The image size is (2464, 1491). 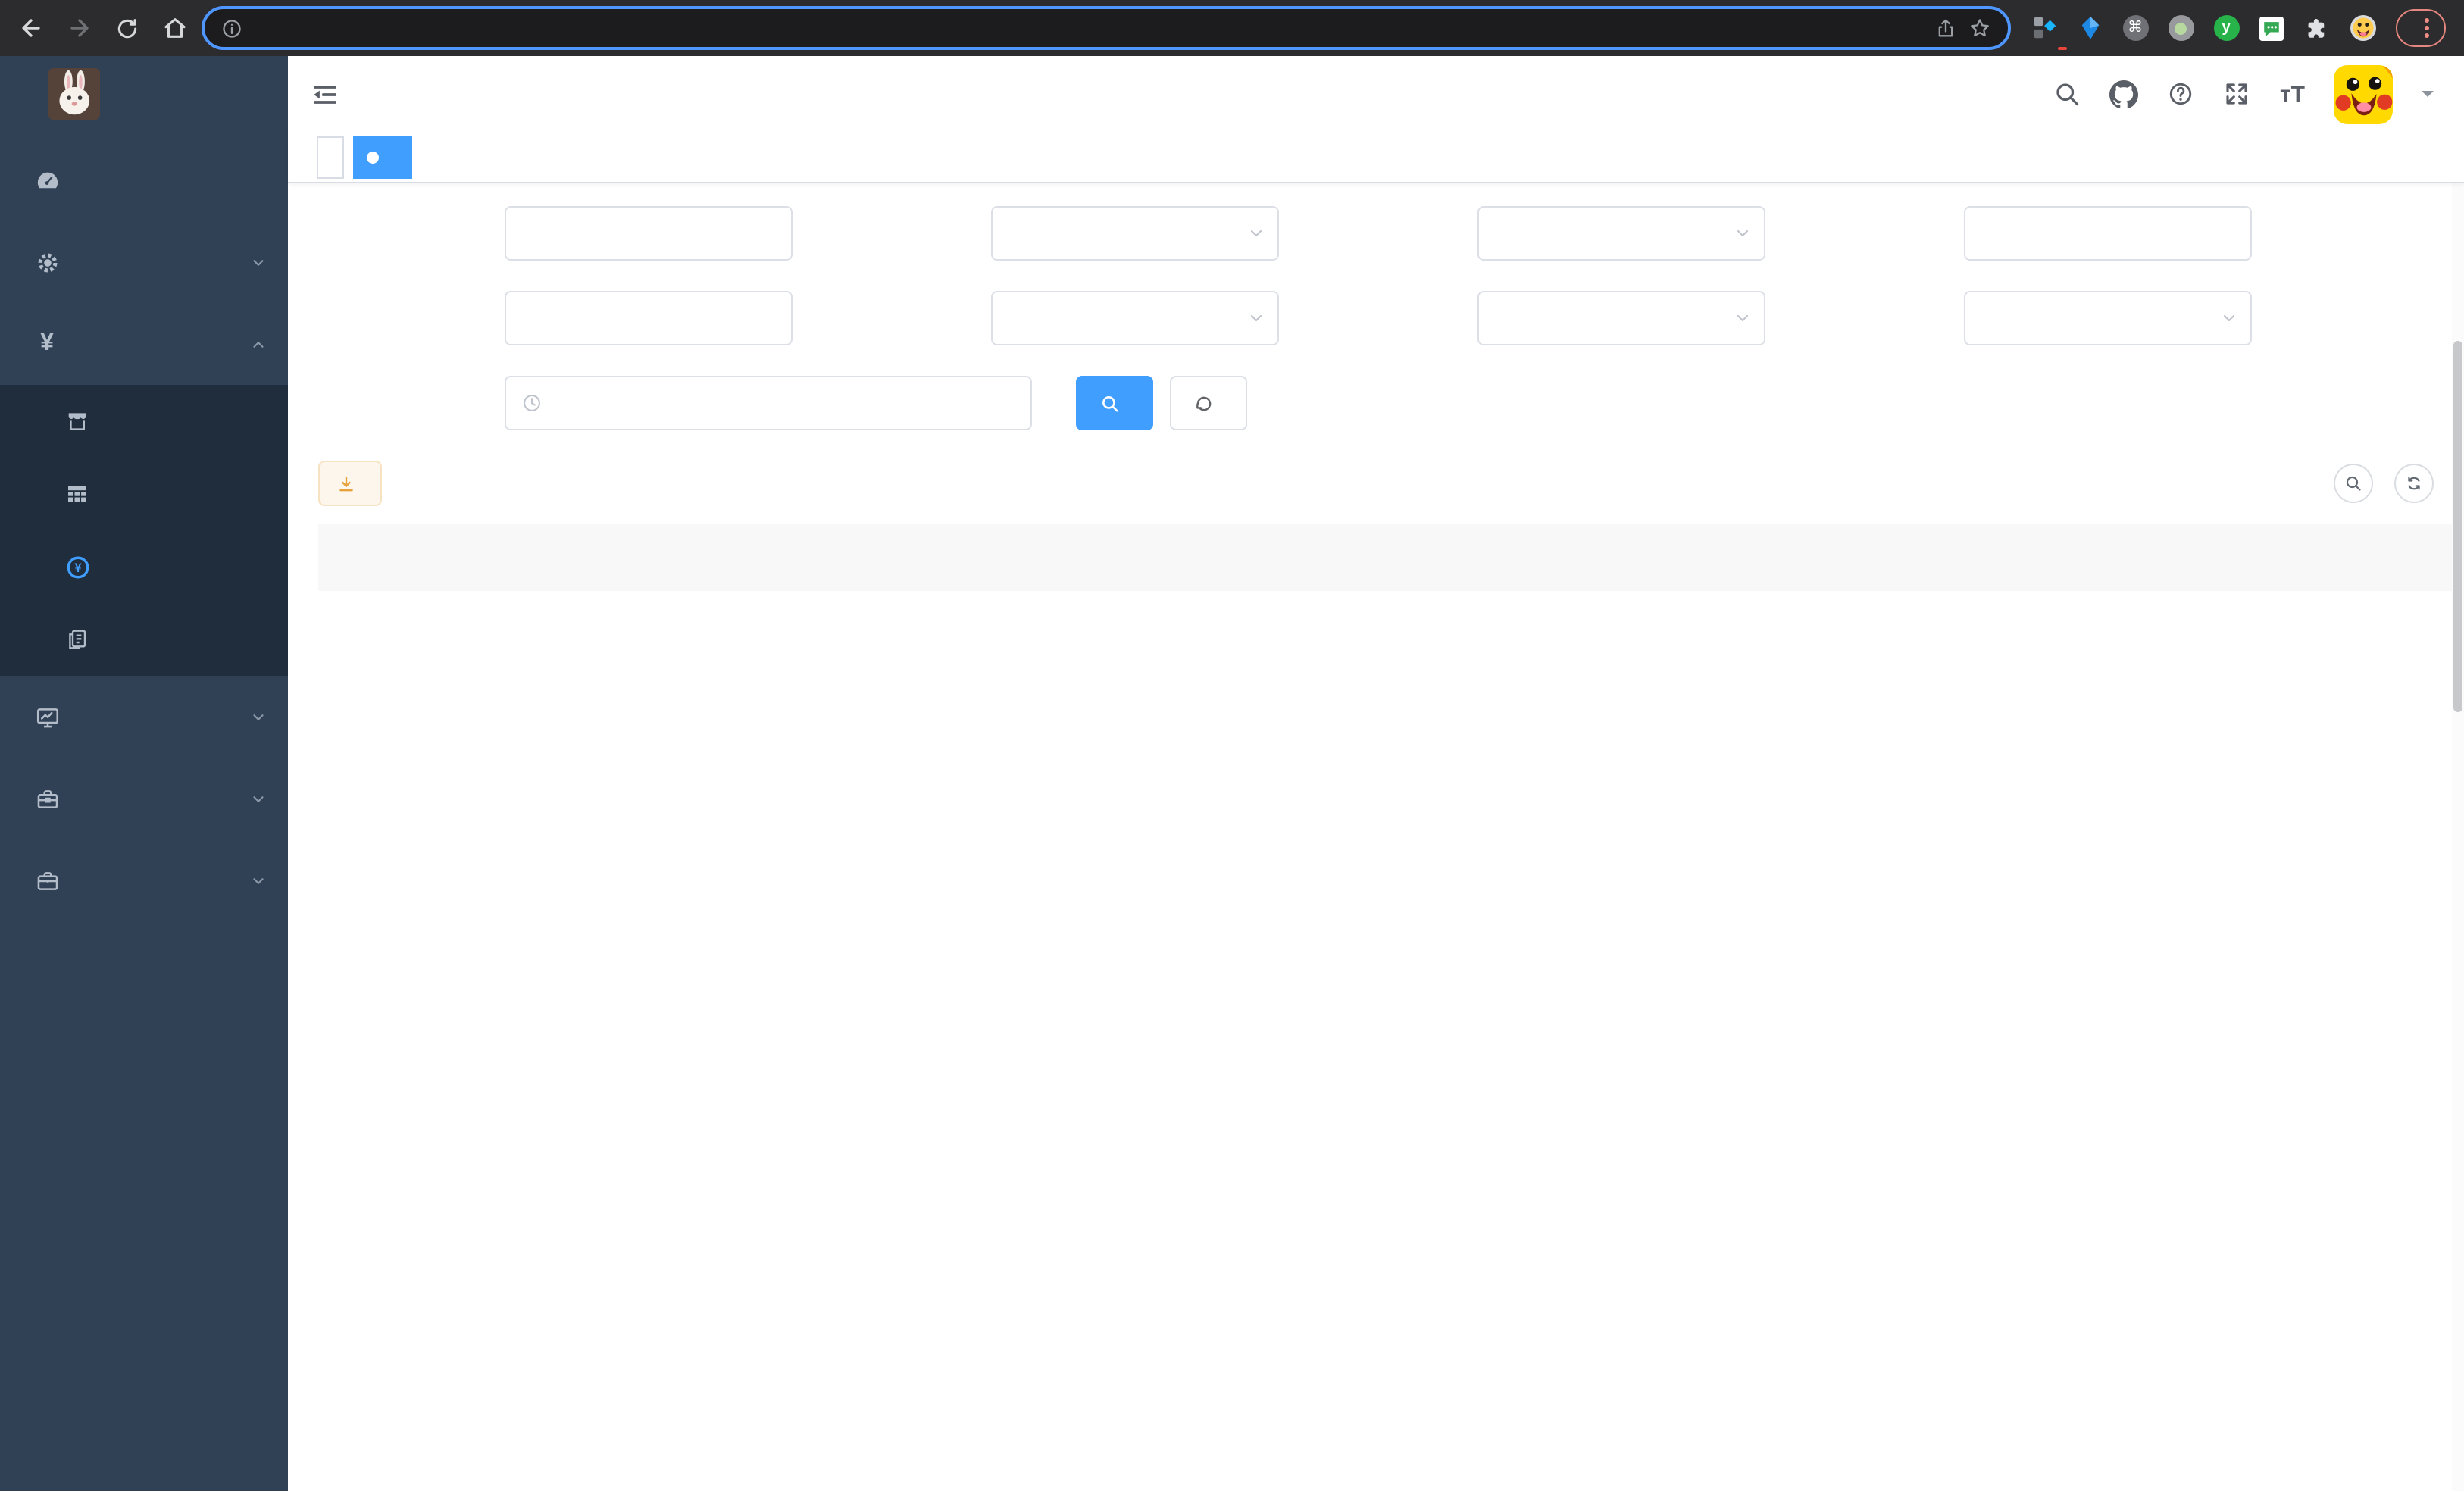 What do you see at coordinates (1376, 157) in the screenshot?
I see `tags-view` at bounding box center [1376, 157].